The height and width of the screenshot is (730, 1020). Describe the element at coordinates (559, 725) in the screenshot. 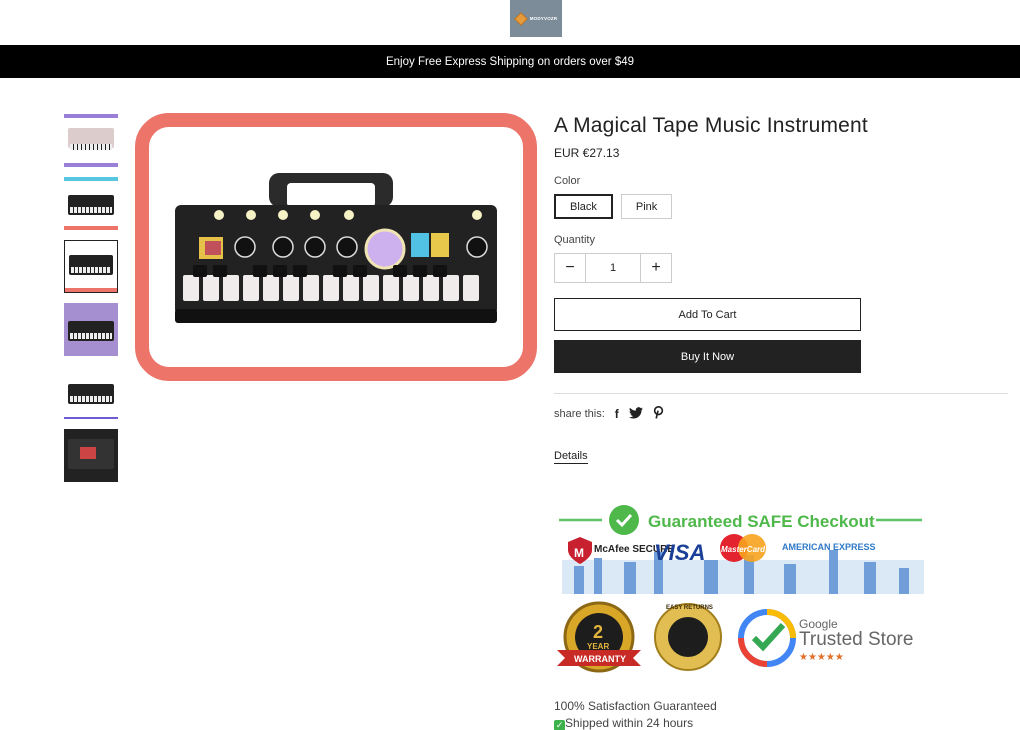

I see `check-icon: ✓` at that location.